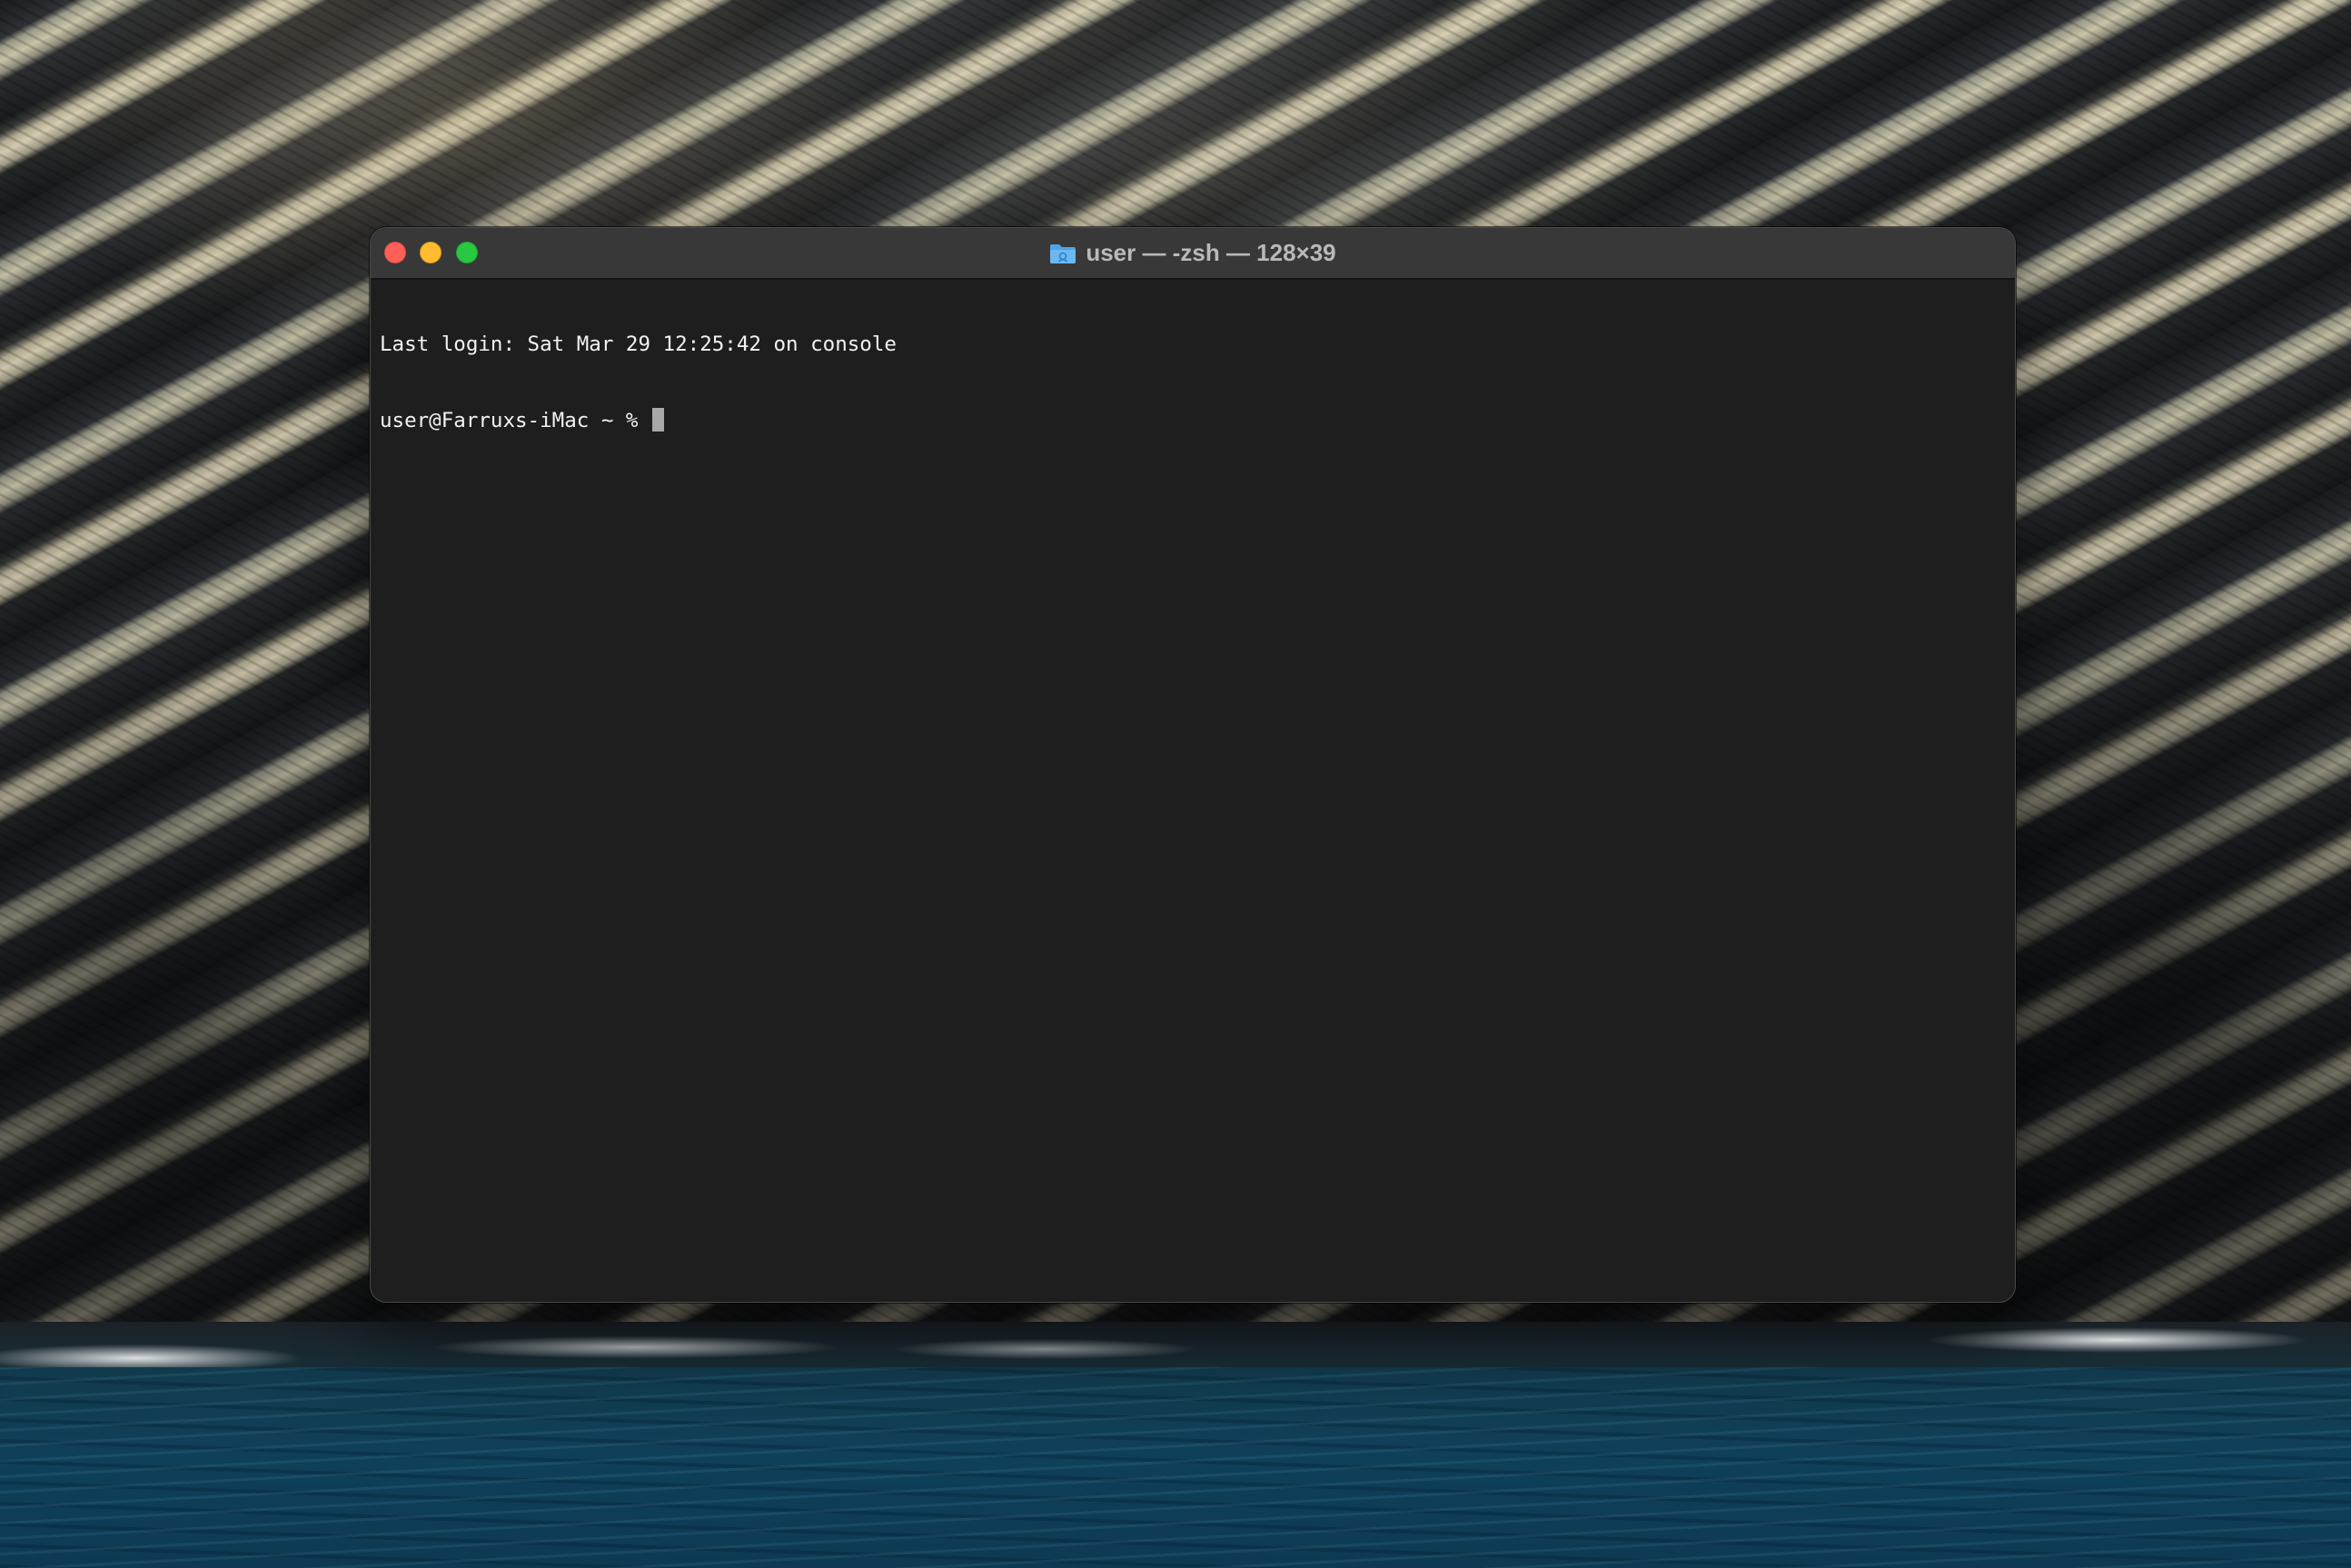 The width and height of the screenshot is (2351, 1568). Describe the element at coordinates (1193, 420) in the screenshot. I see `terminal-line-prompt: user@Farruxs-iMac ~ %` at that location.